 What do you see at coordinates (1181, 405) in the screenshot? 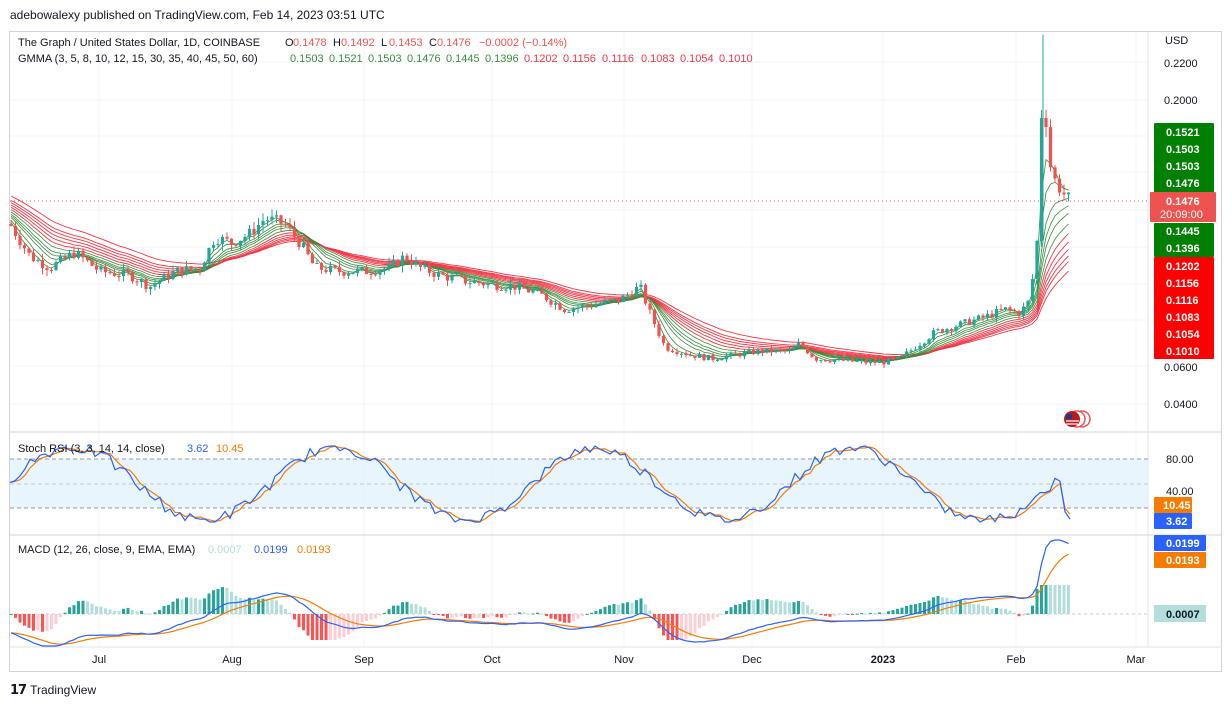
I see `price-tick-3: 0.0400` at bounding box center [1181, 405].